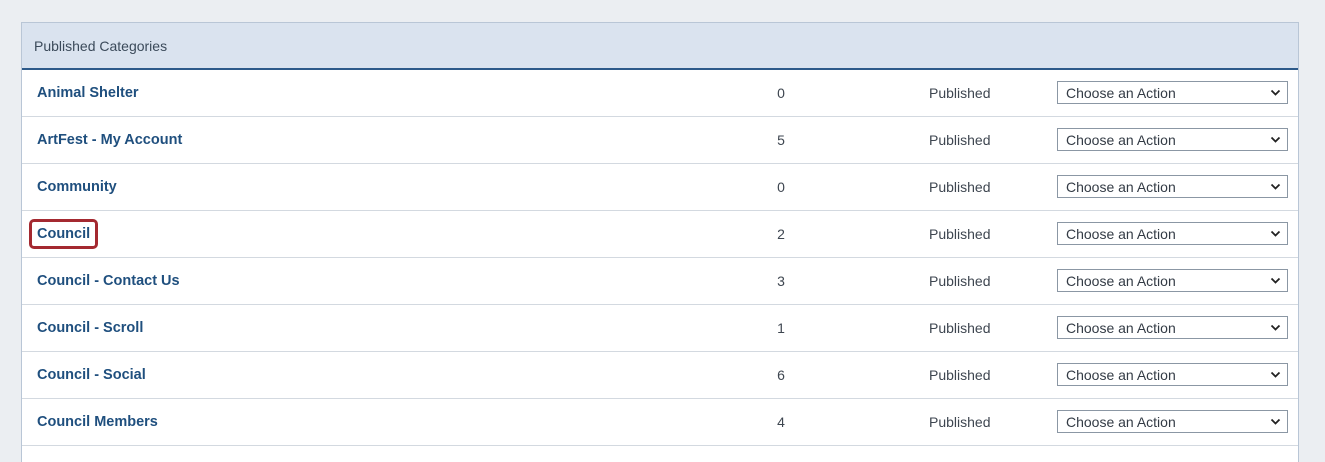  I want to click on category-link: Council - Scroll, so click(90, 328).